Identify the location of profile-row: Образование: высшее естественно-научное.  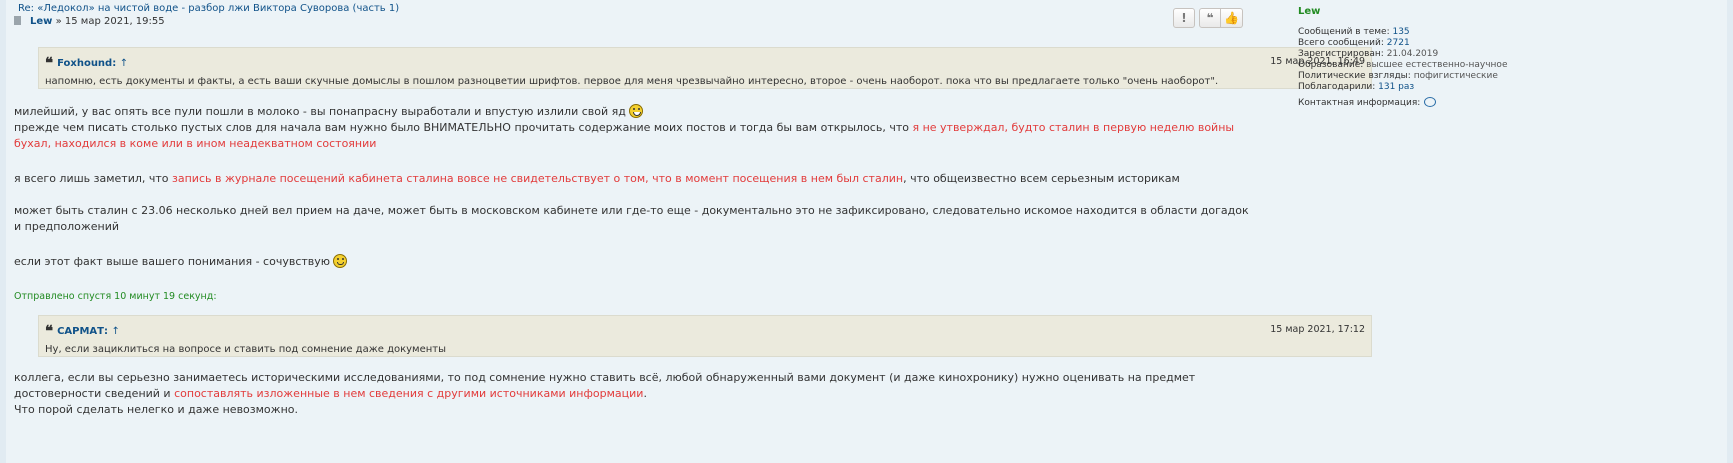
(1413, 65).